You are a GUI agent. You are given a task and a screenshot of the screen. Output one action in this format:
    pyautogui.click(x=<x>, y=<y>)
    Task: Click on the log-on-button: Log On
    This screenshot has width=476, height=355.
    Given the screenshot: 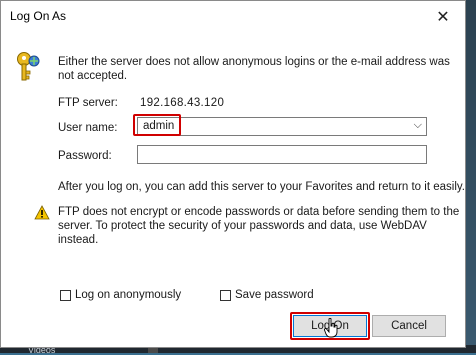 What is the action you would take?
    pyautogui.click(x=330, y=326)
    